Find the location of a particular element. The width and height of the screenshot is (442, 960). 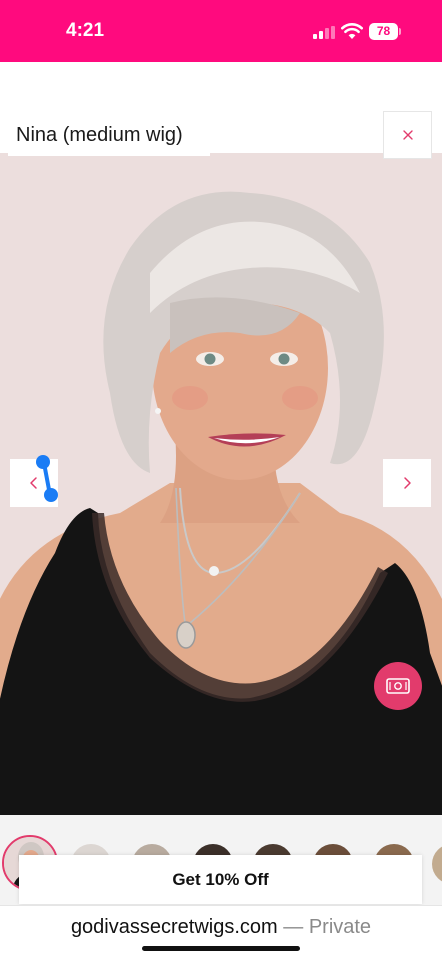

close-icon is located at coordinates (407, 135).